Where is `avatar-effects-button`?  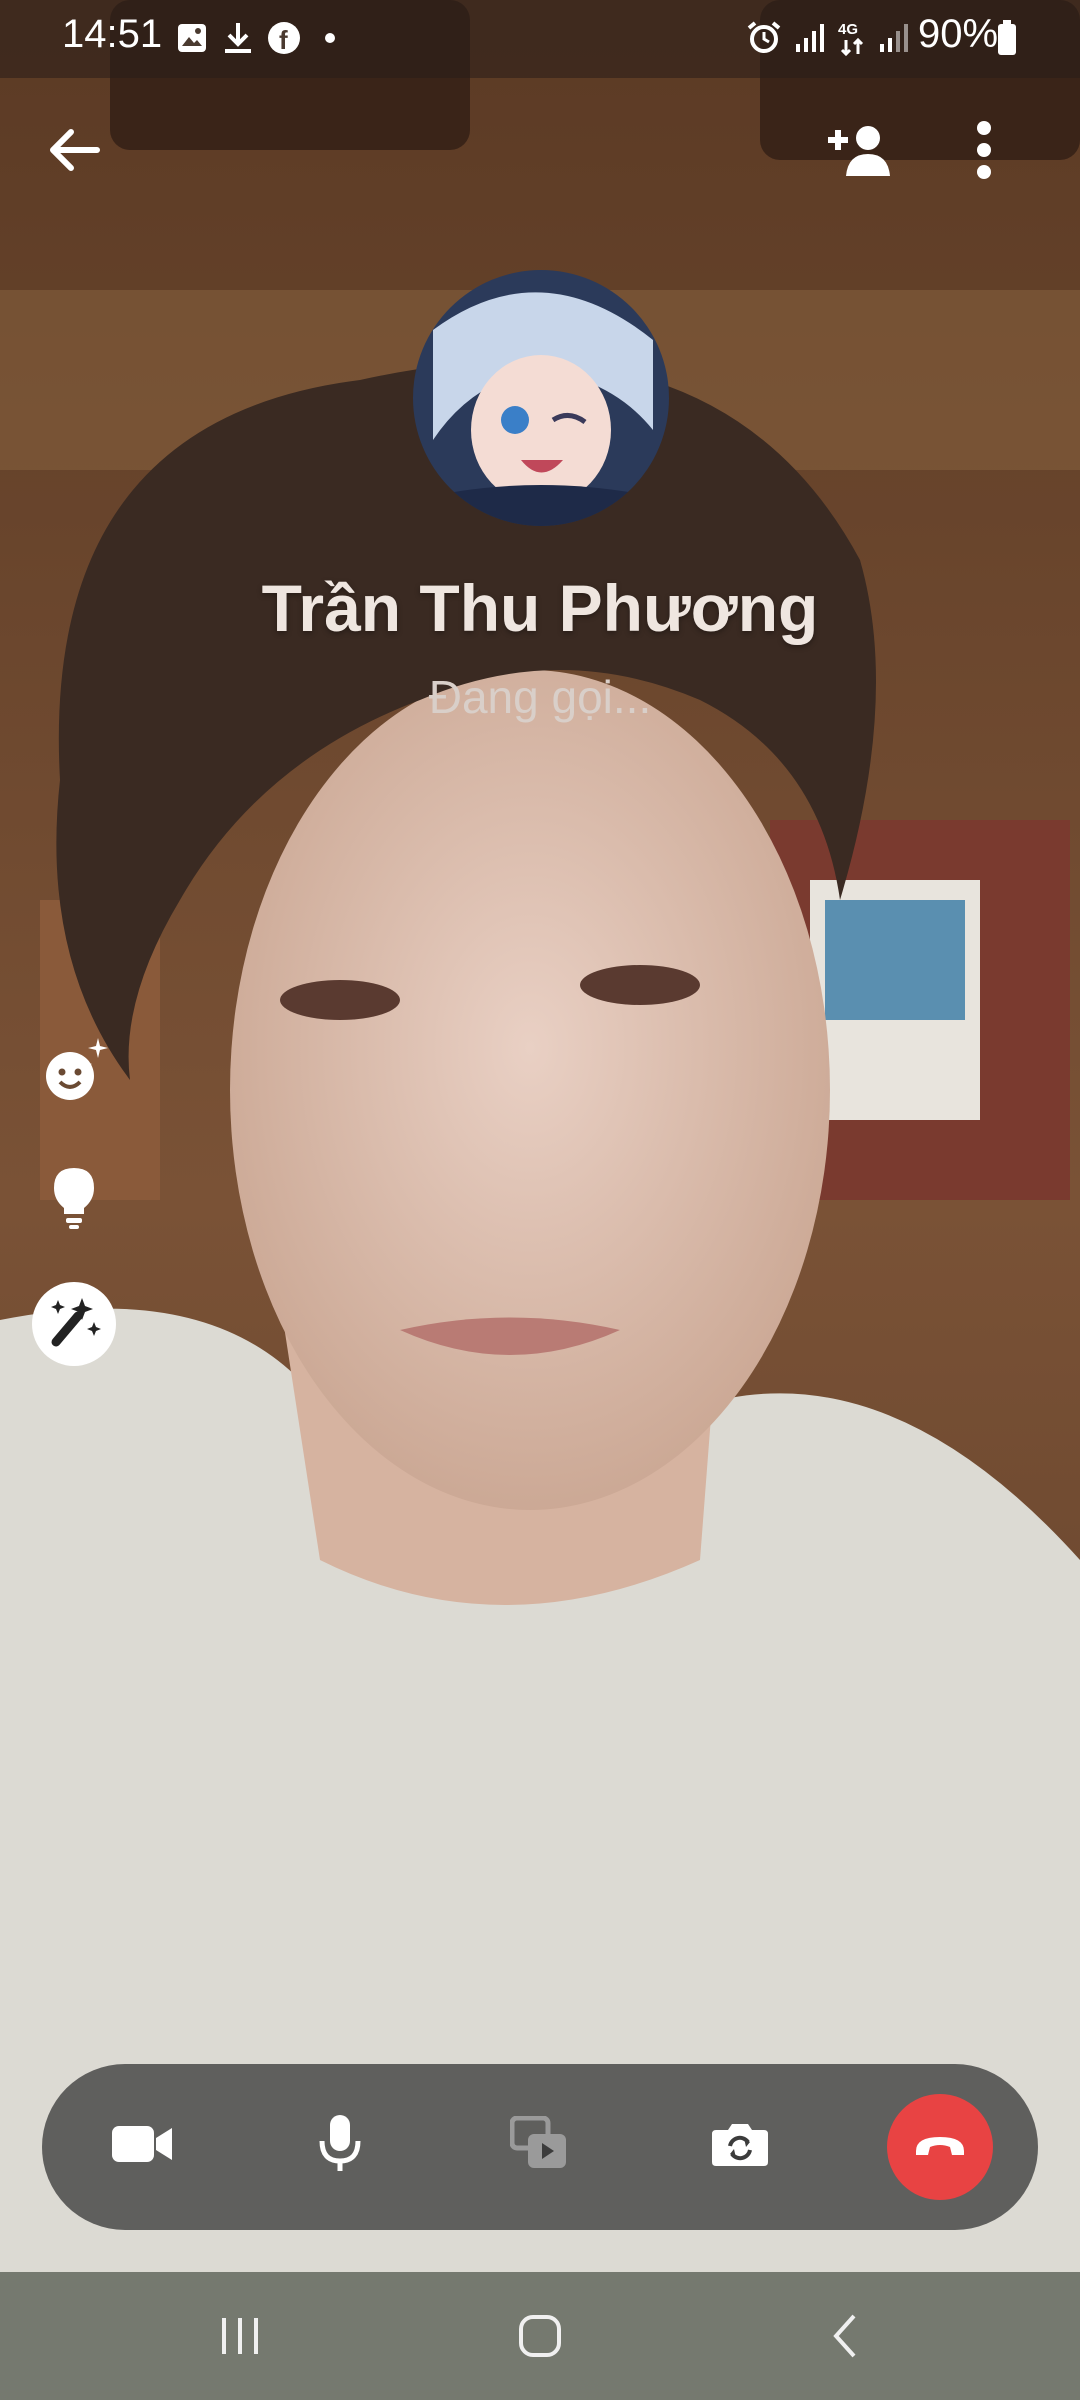 avatar-effects-button is located at coordinates (74, 1072).